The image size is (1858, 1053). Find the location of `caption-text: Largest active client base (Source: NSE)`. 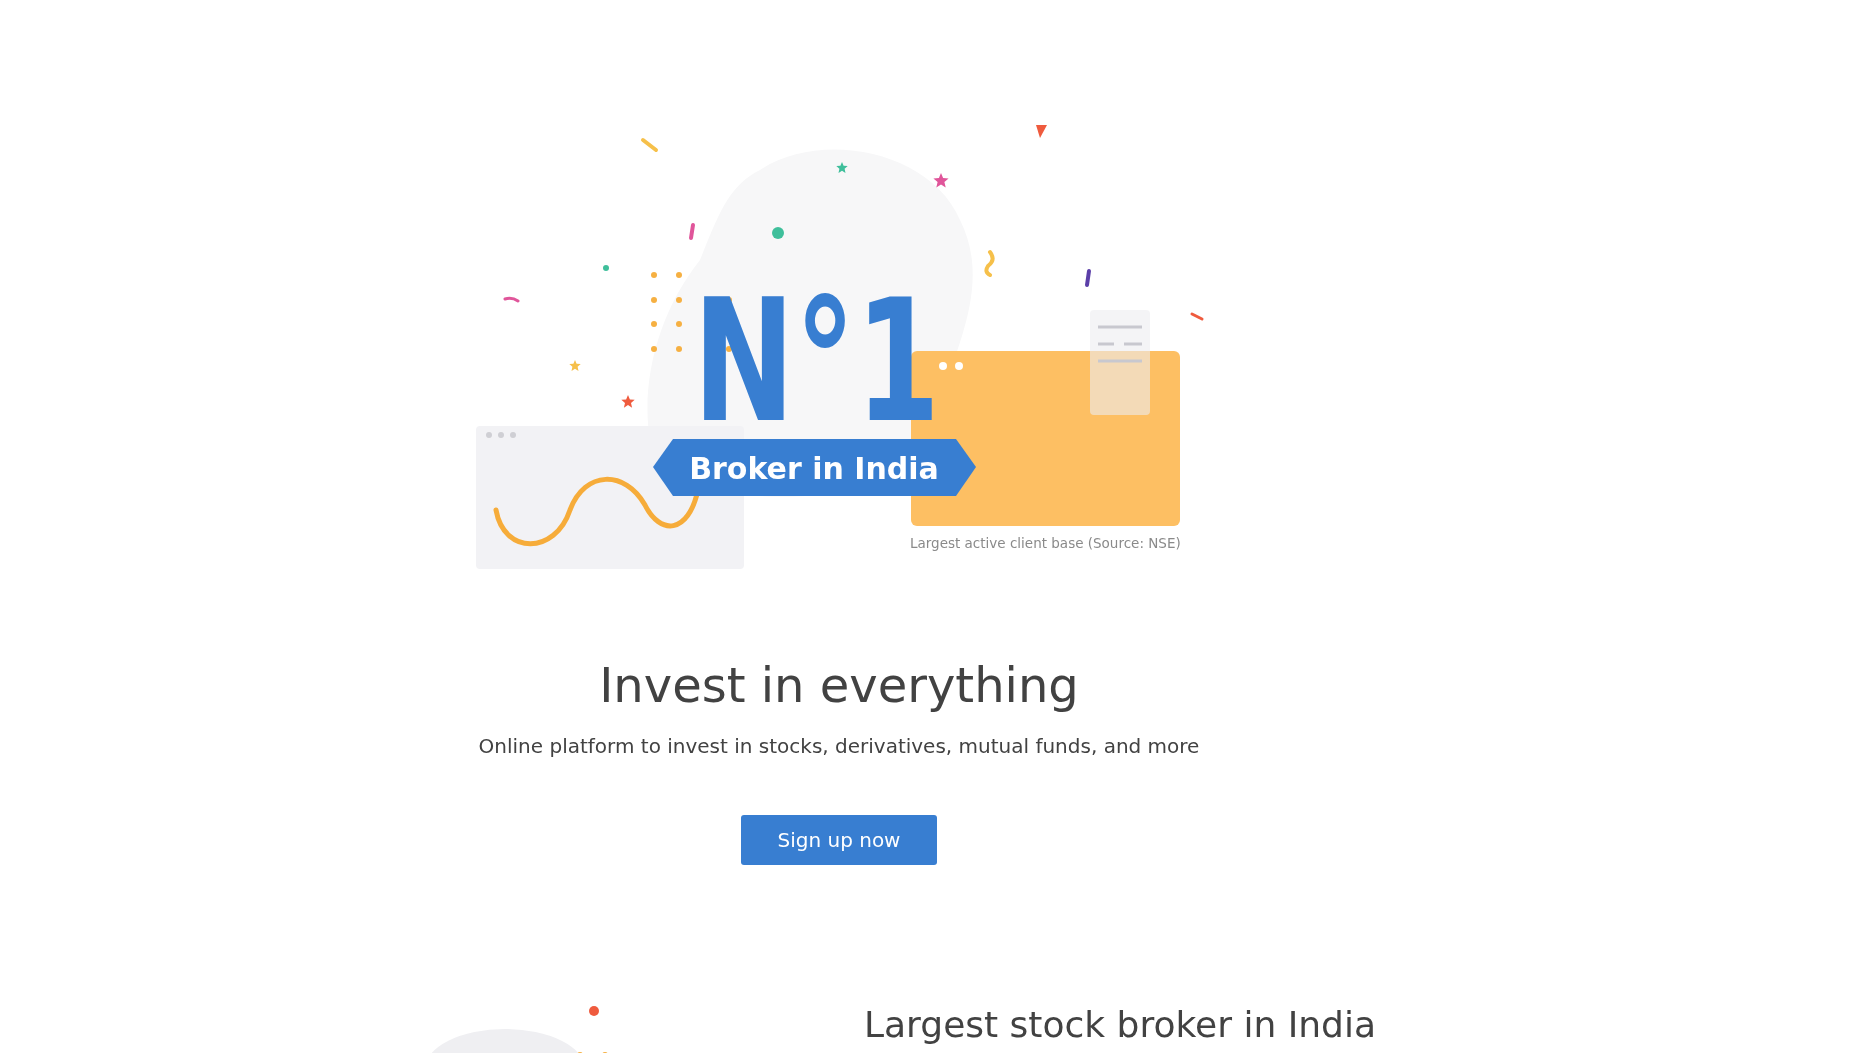

caption-text: Largest active client base (Source: NSE) is located at coordinates (1045, 543).